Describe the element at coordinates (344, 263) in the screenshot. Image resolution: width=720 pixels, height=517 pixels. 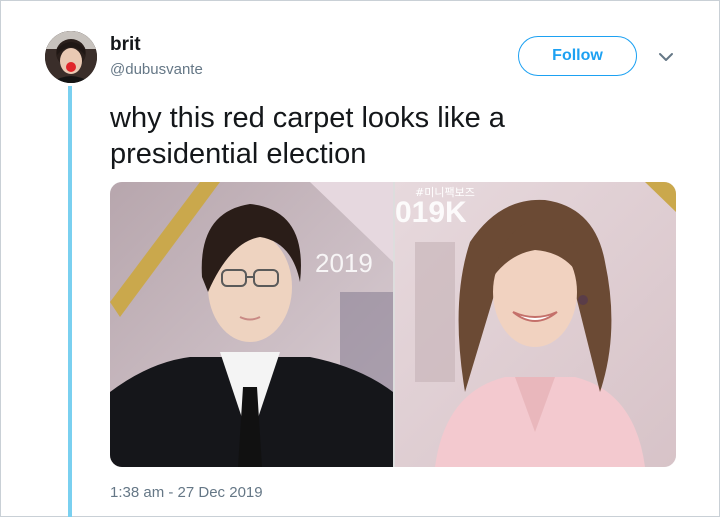
I see `media-text-left: 2019` at that location.